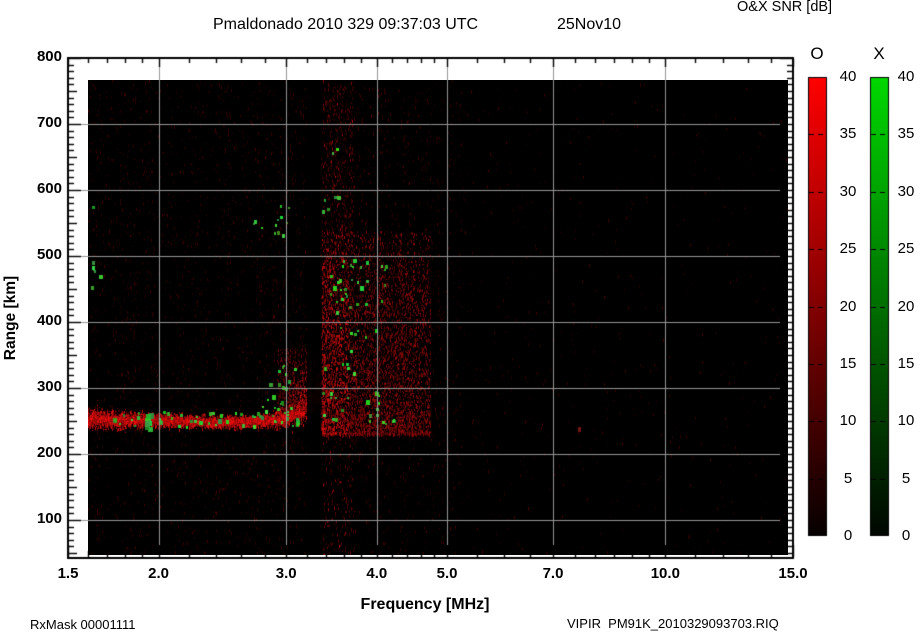  I want to click on o-colorbar-tick-label: 20, so click(848, 306).